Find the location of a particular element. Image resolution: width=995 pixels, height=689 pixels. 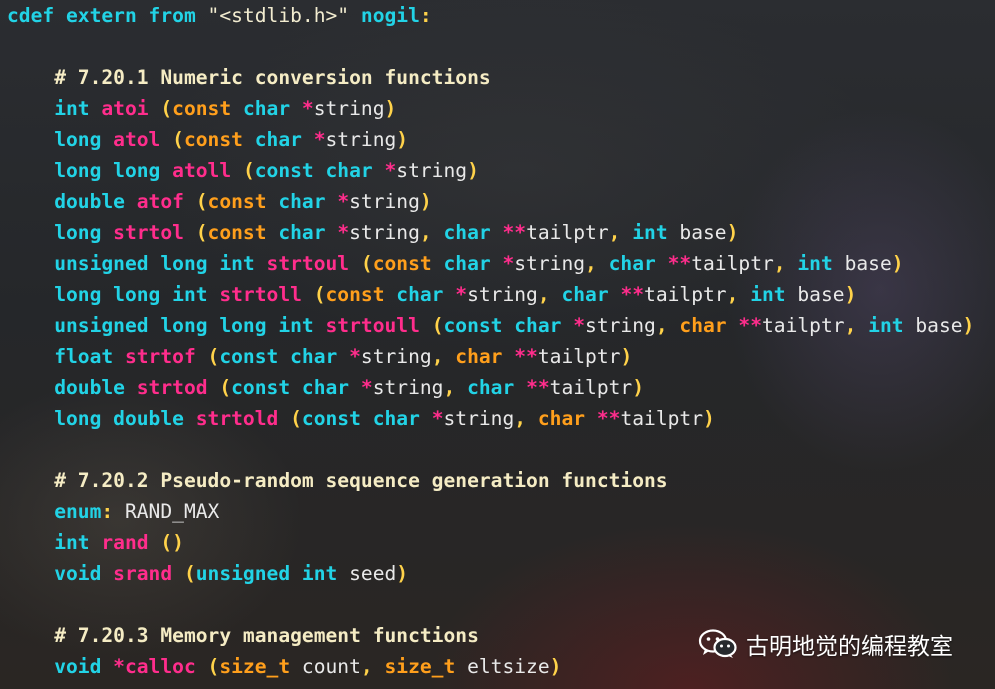

wechat-icon is located at coordinates (717, 643).